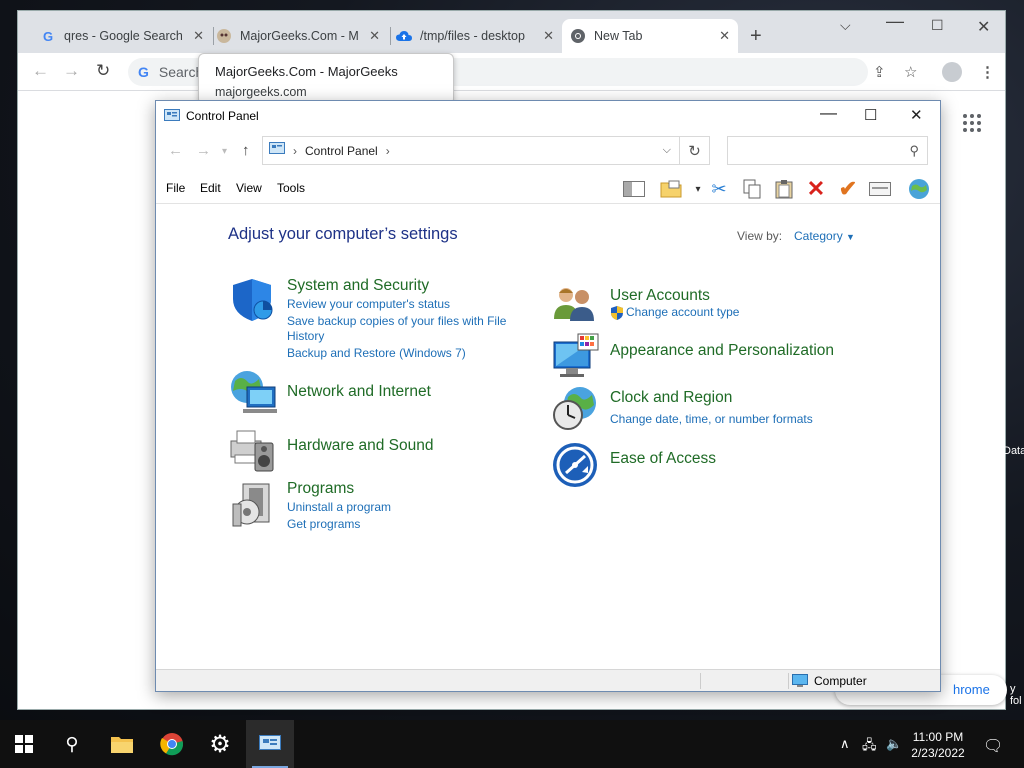  Describe the element at coordinates (24, 744) in the screenshot. I see `start-button` at that location.